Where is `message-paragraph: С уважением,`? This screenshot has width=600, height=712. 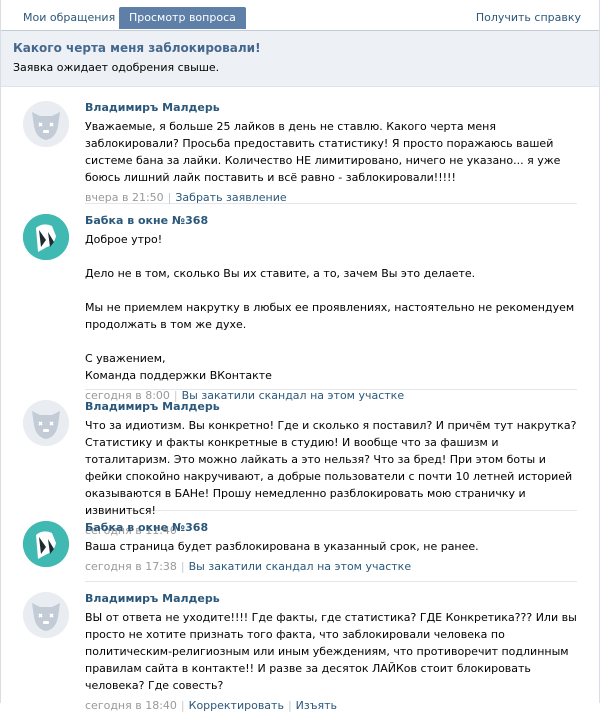 message-paragraph: С уважением, is located at coordinates (125, 358).